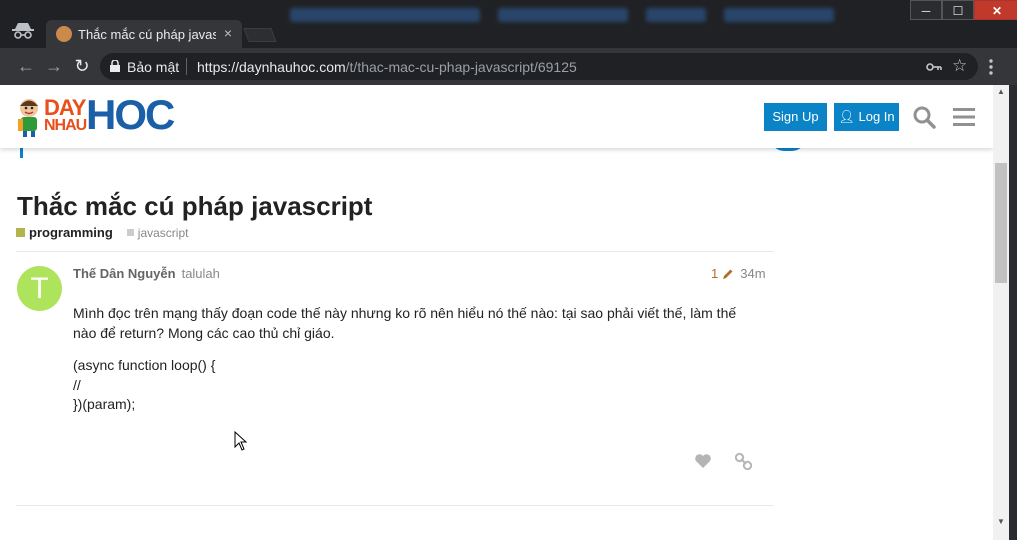 The image size is (1017, 540). I want to click on user-icon: 👤︎, so click(846, 116).